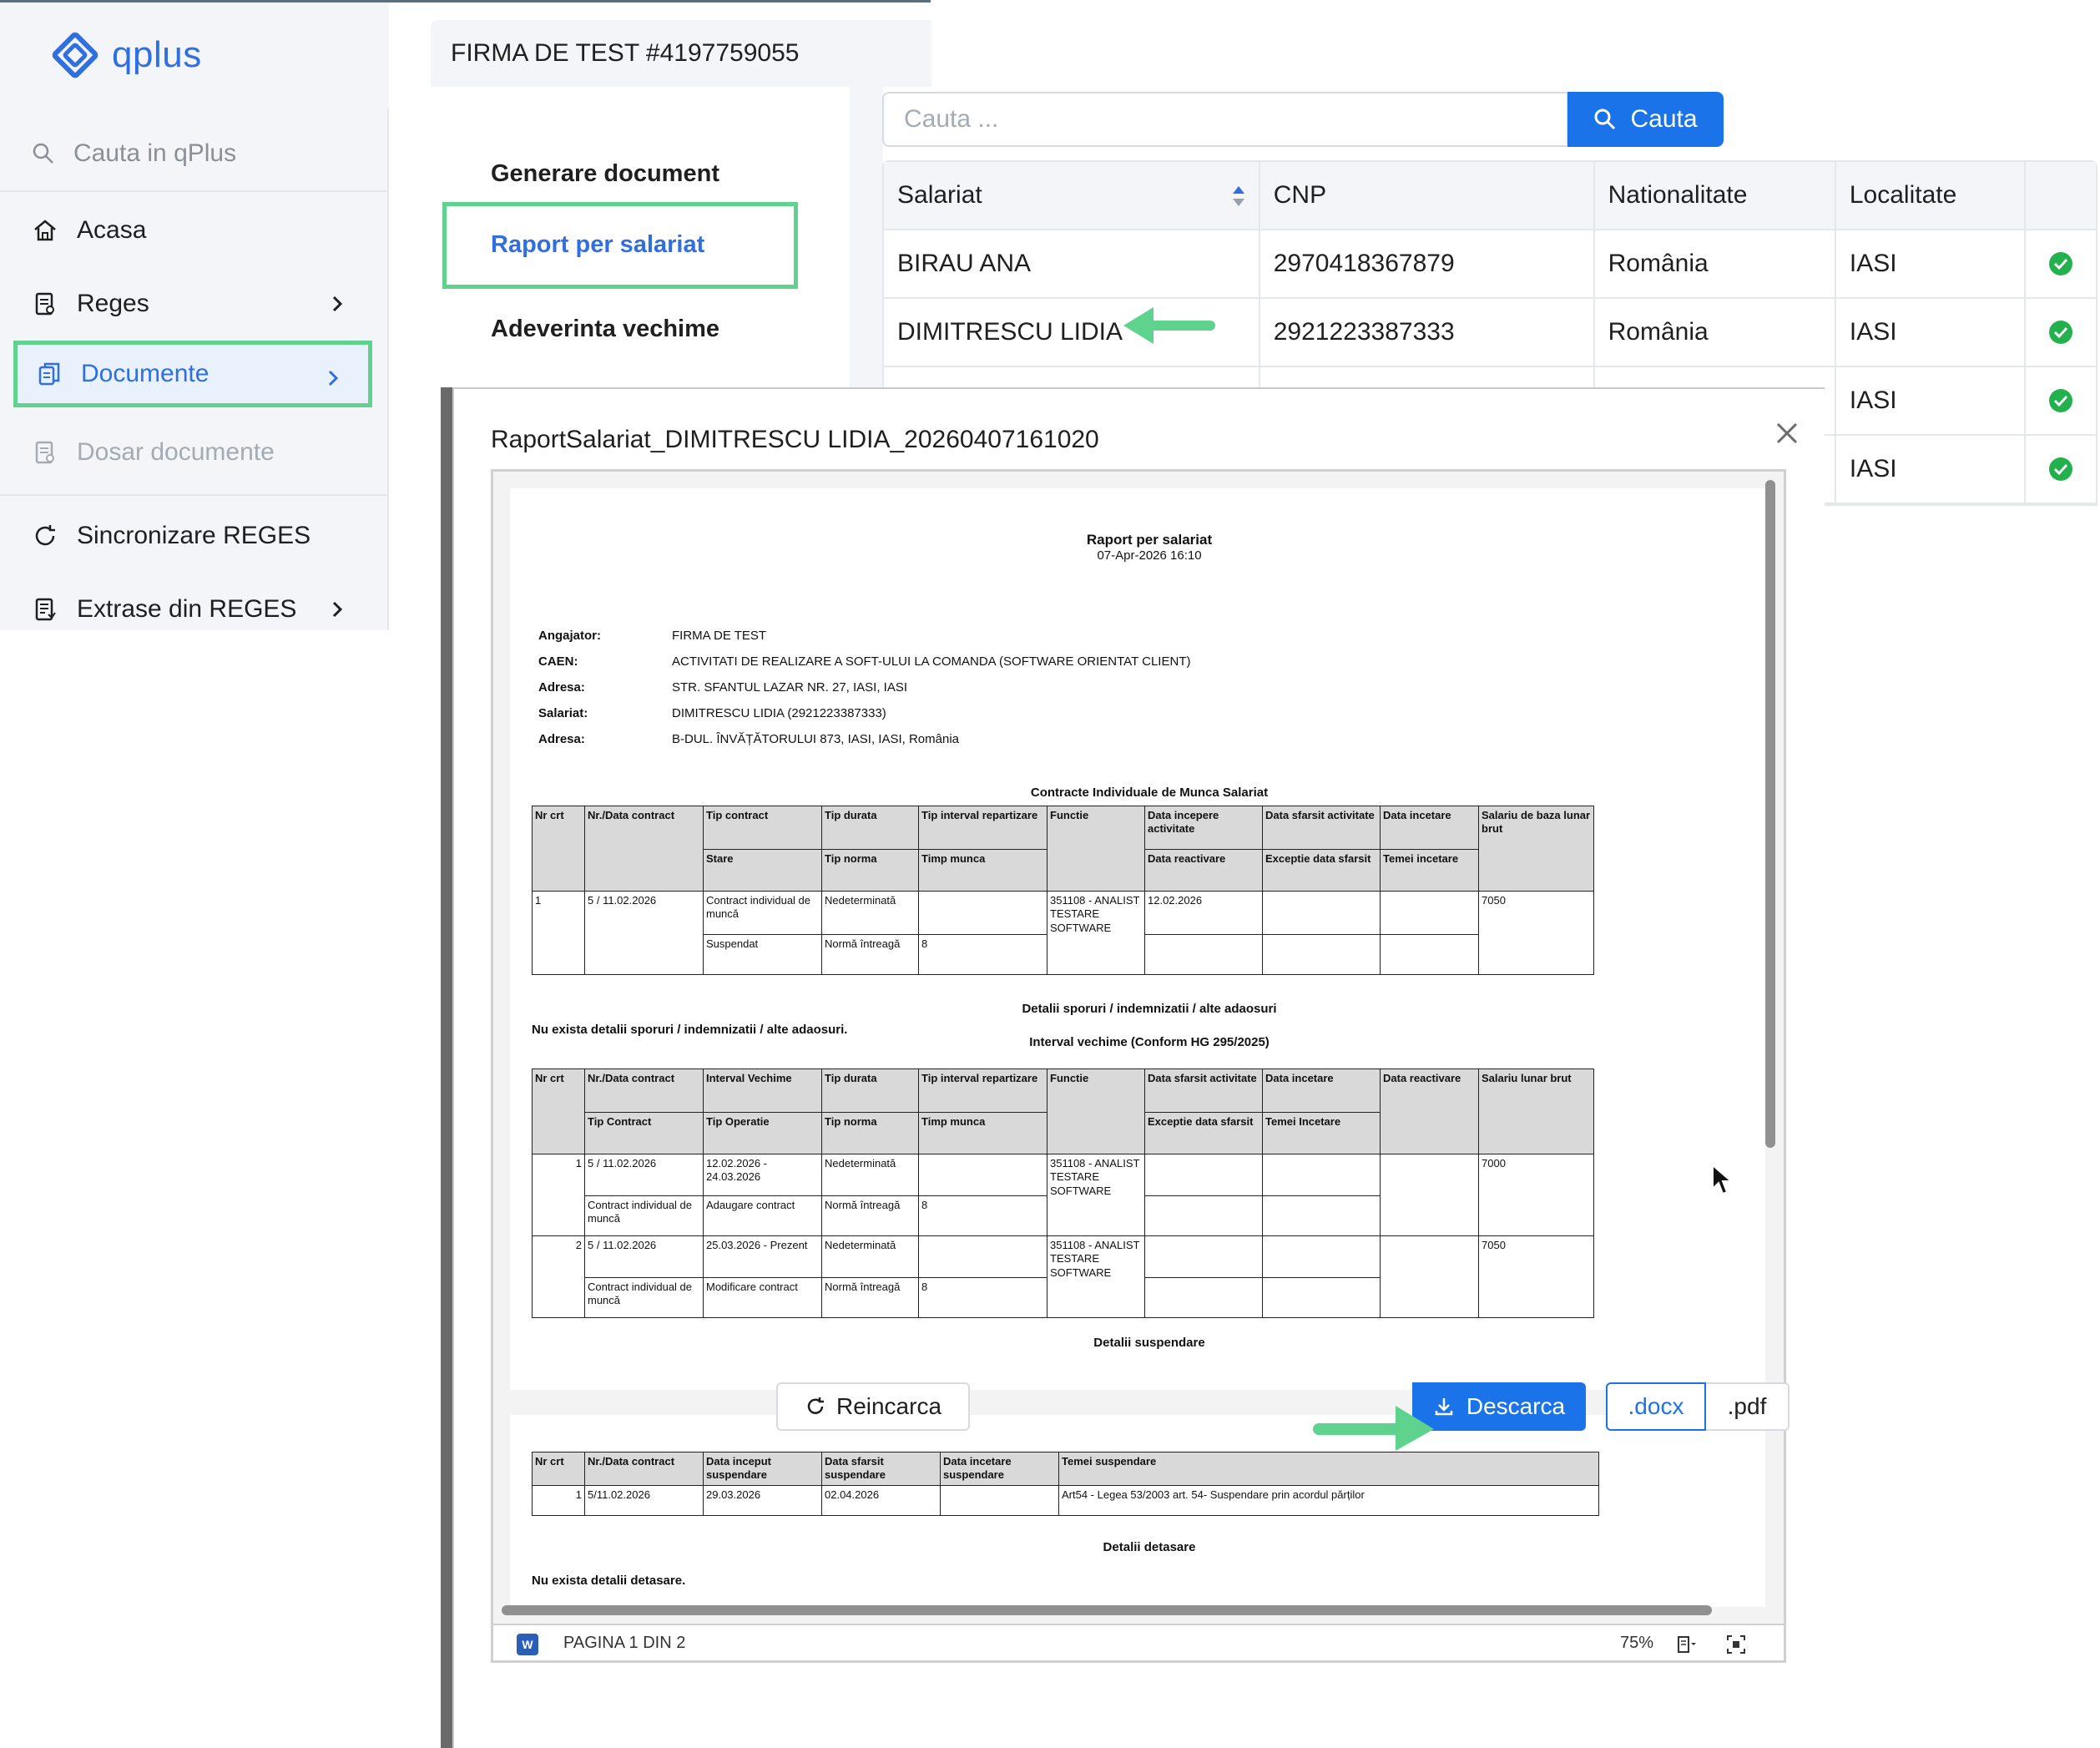 The width and height of the screenshot is (2100, 1748). I want to click on search-button: Cauta, so click(1645, 119).